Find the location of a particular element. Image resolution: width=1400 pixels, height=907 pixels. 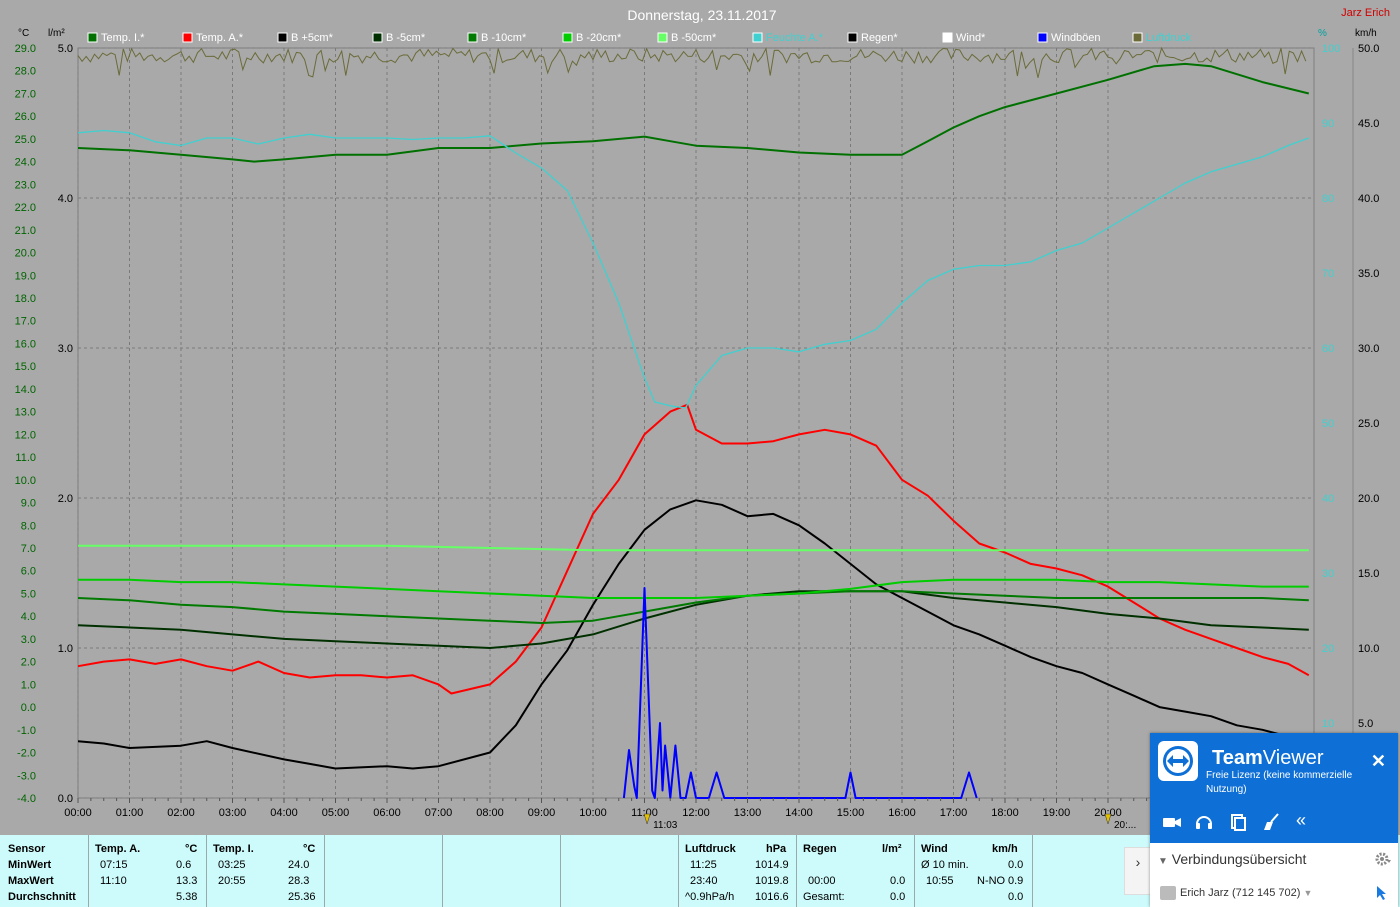

wind-avg-label: Ø 10 min. is located at coordinates (945, 865).